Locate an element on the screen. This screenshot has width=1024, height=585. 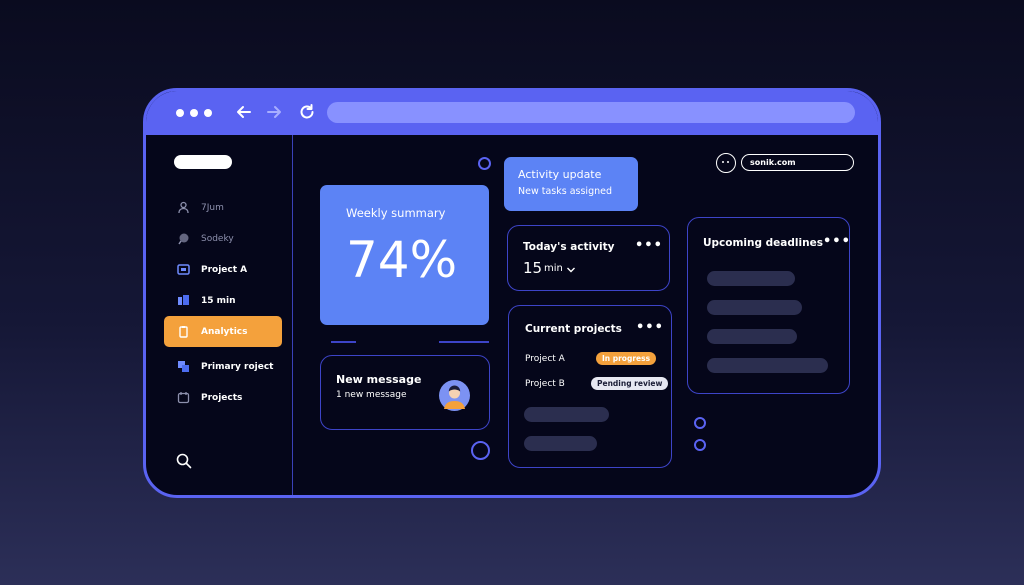
forward-arrow-icon is located at coordinates (274, 112).